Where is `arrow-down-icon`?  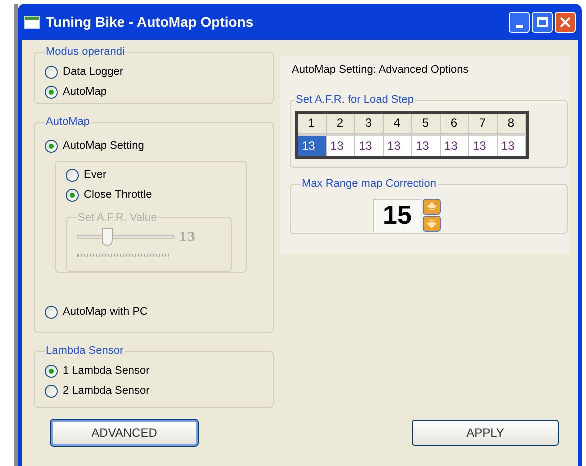 arrow-down-icon is located at coordinates (432, 223).